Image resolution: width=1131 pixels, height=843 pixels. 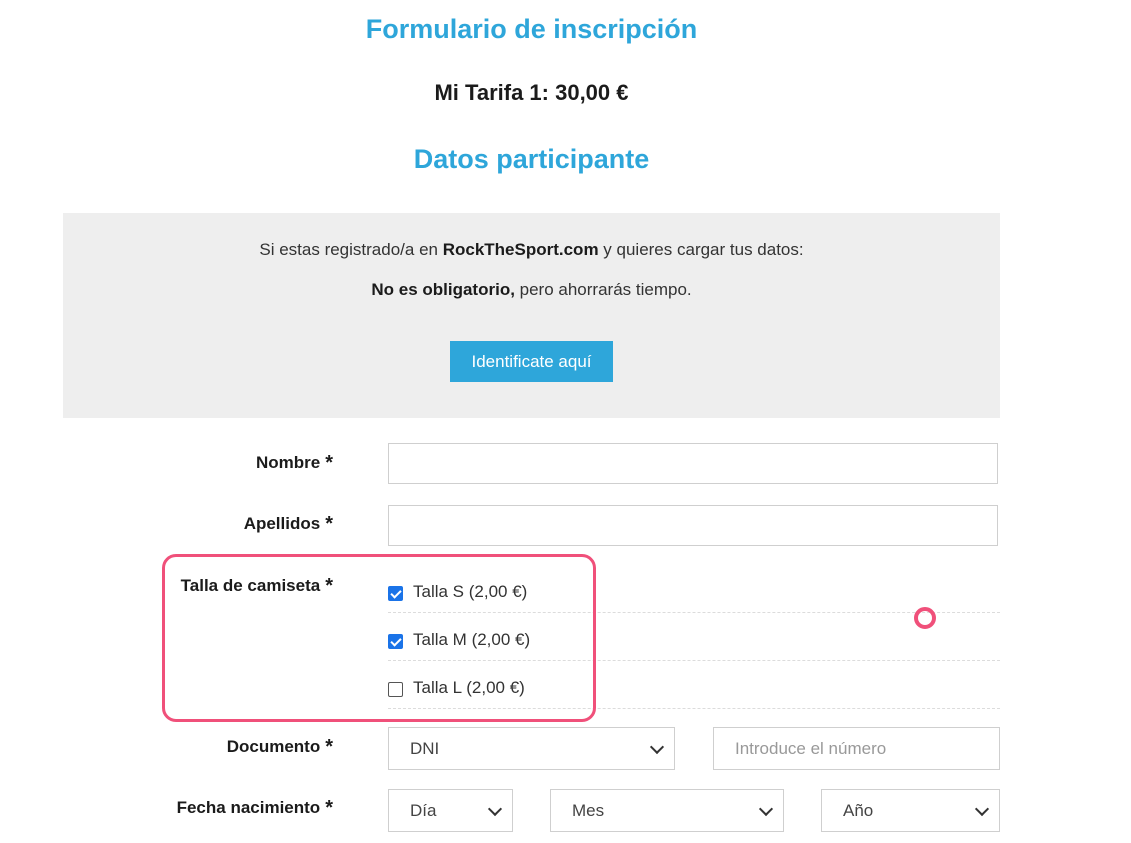 I want to click on participant-section-title: Datos participante, so click(x=531, y=159).